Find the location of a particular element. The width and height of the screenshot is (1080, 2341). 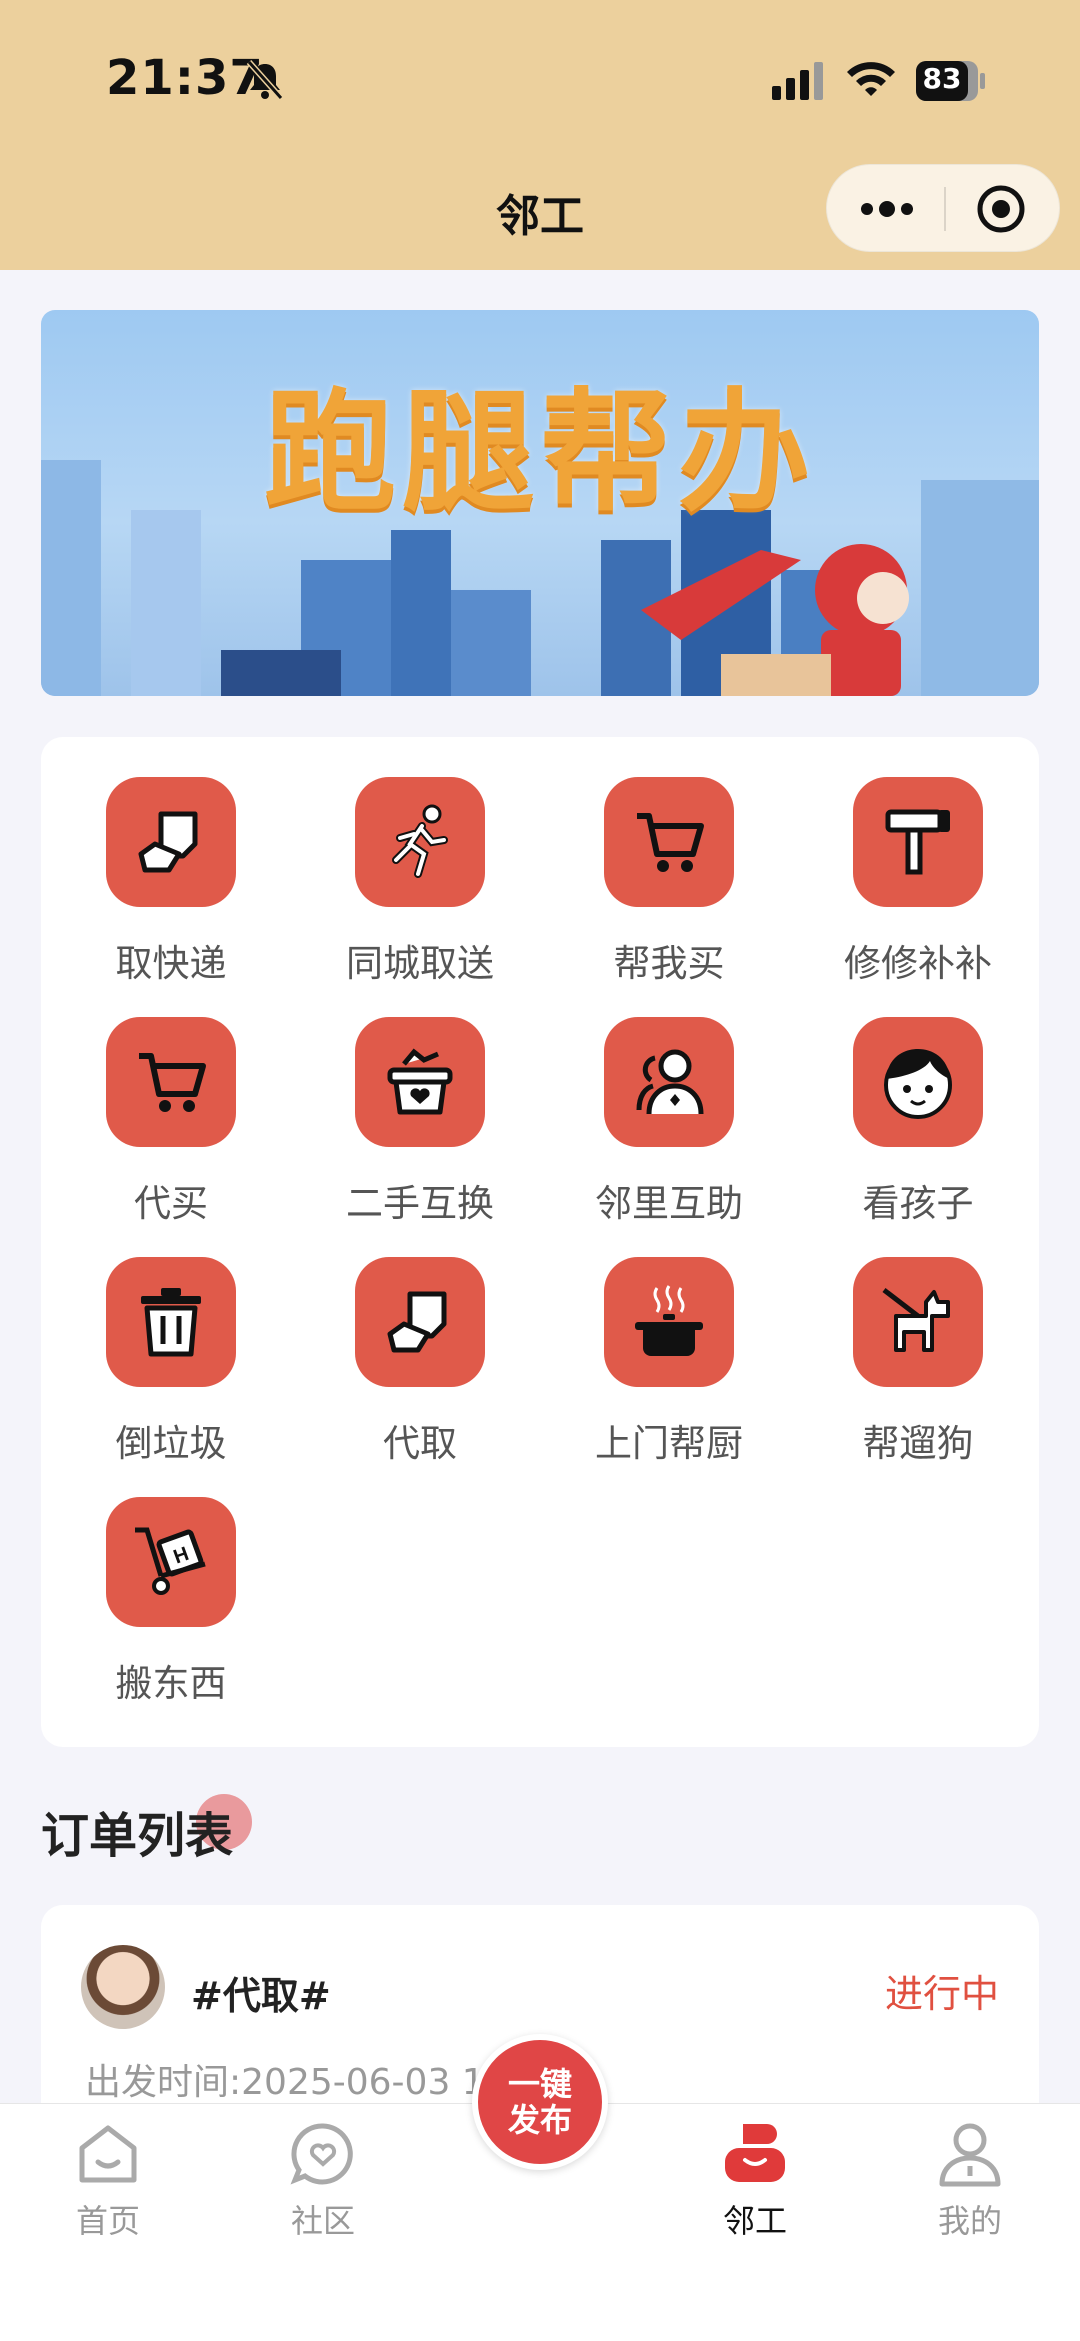

tab-profile: 我的 is located at coordinates (970, 2180).